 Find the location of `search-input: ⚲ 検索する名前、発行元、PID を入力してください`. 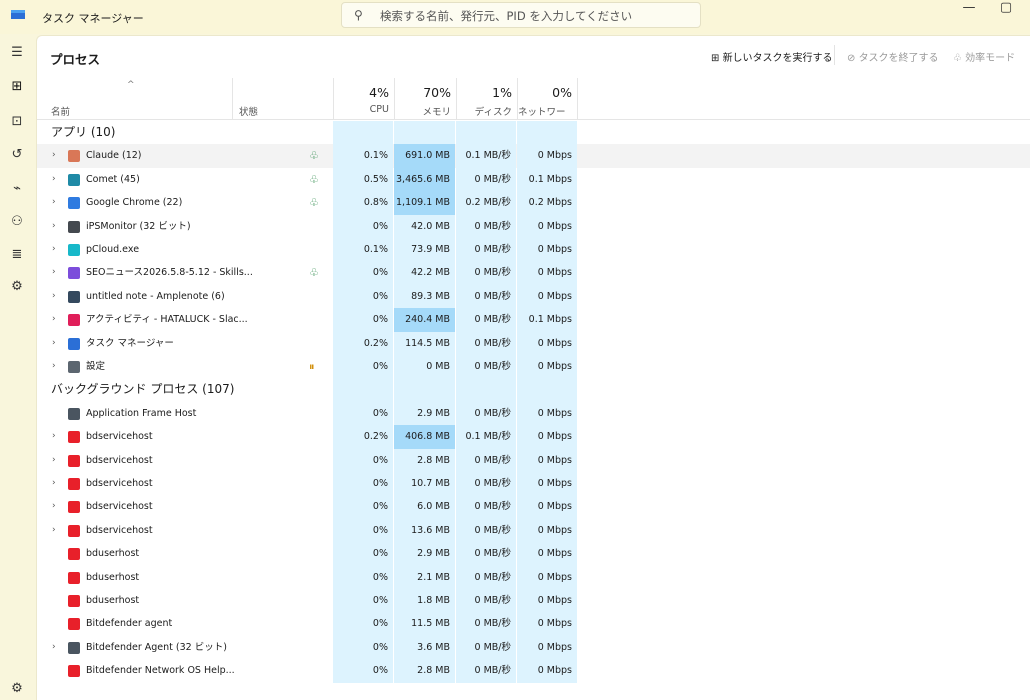

search-input: ⚲ 検索する名前、発行元、PID を入力してください is located at coordinates (521, 15).